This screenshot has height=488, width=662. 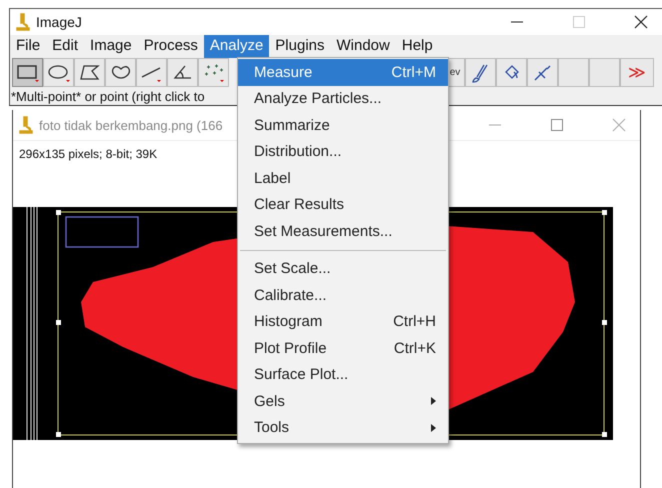 What do you see at coordinates (343, 321) in the screenshot?
I see `menu-item: Histogram Ctrl+H` at bounding box center [343, 321].